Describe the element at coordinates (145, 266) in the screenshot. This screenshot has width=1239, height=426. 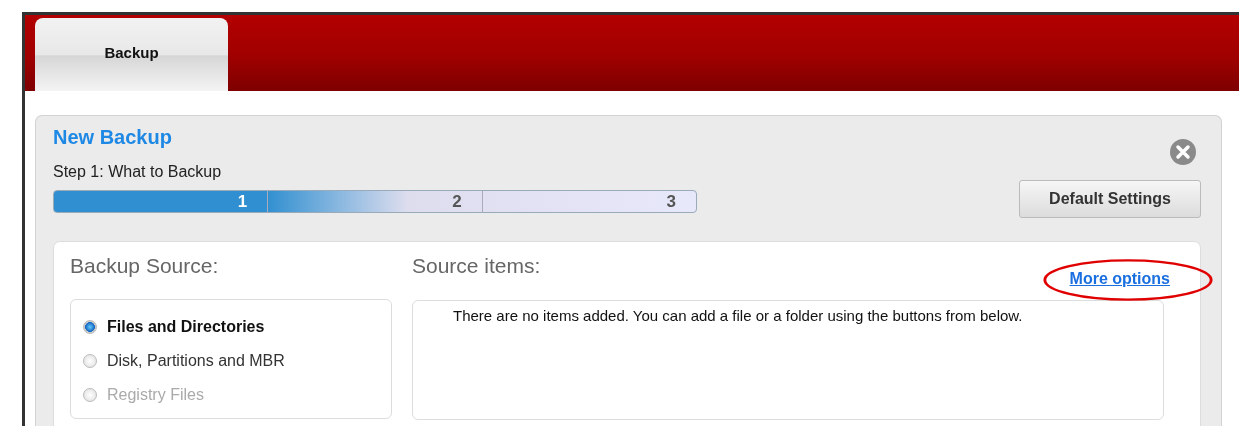
I see `section-heading: Backup Source:` at that location.